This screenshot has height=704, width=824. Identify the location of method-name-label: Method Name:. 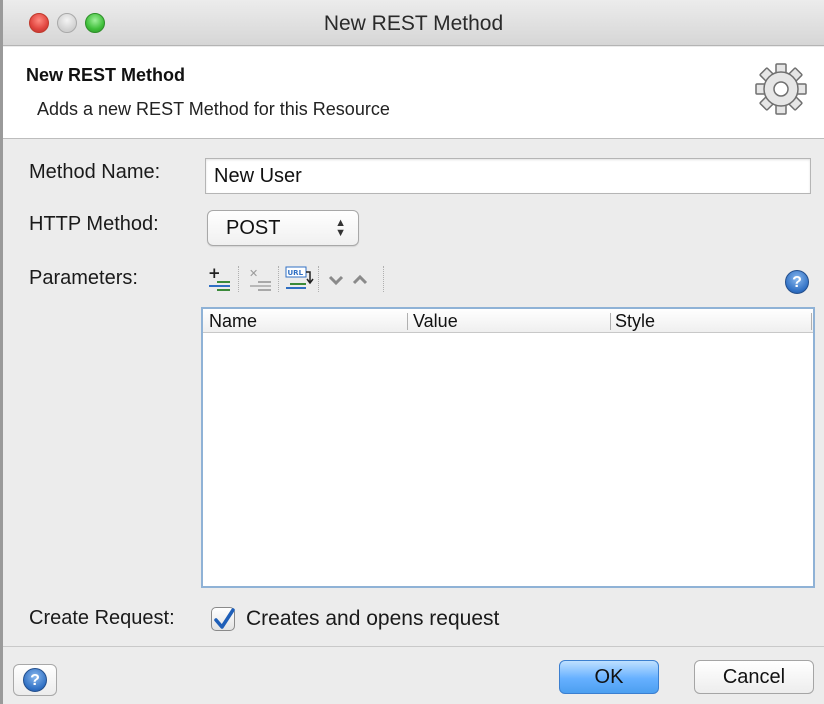
(95, 172).